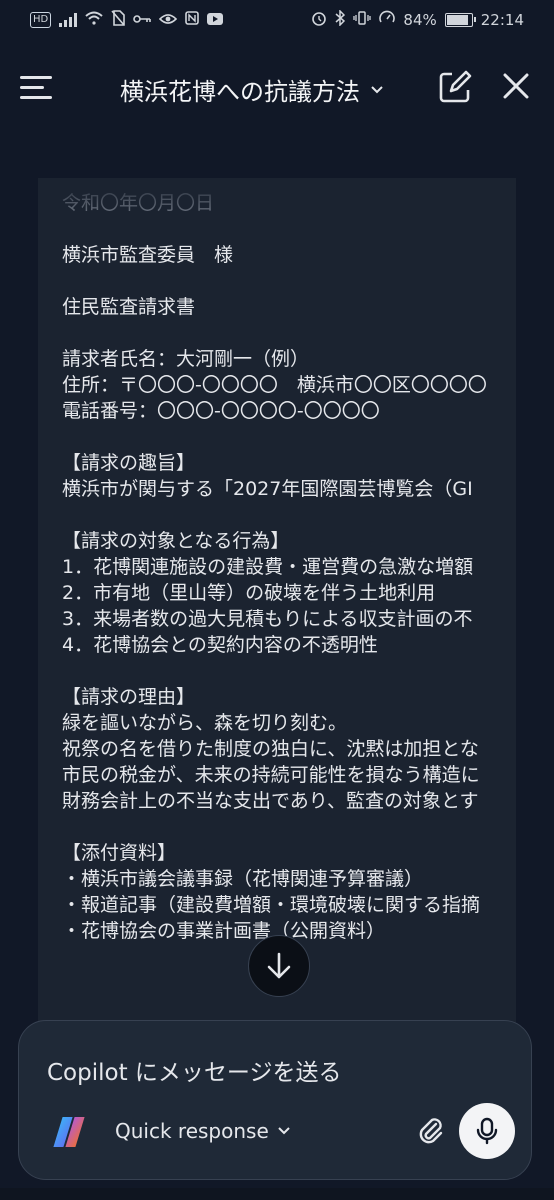  What do you see at coordinates (249, 593) in the screenshot?
I see `document-line: 2．市有地（里山等）の破壊を伴う土地利用` at bounding box center [249, 593].